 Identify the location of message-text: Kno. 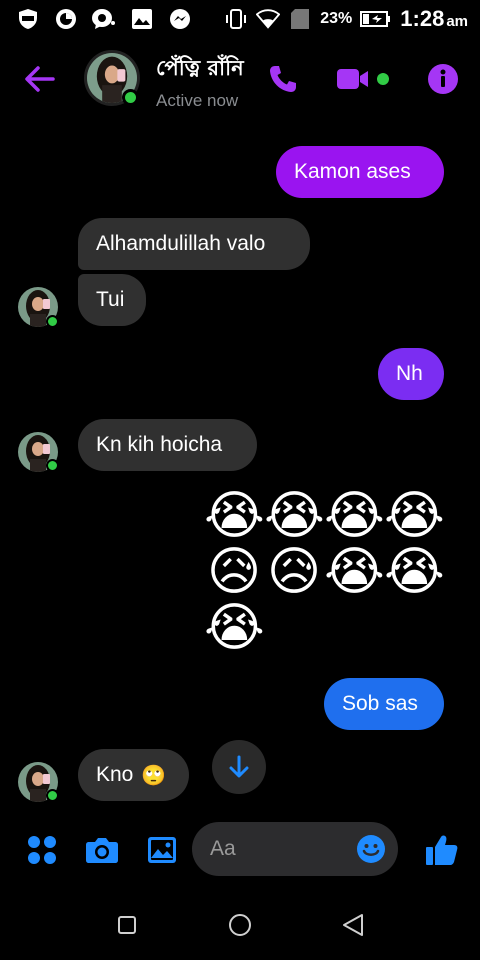
(115, 774).